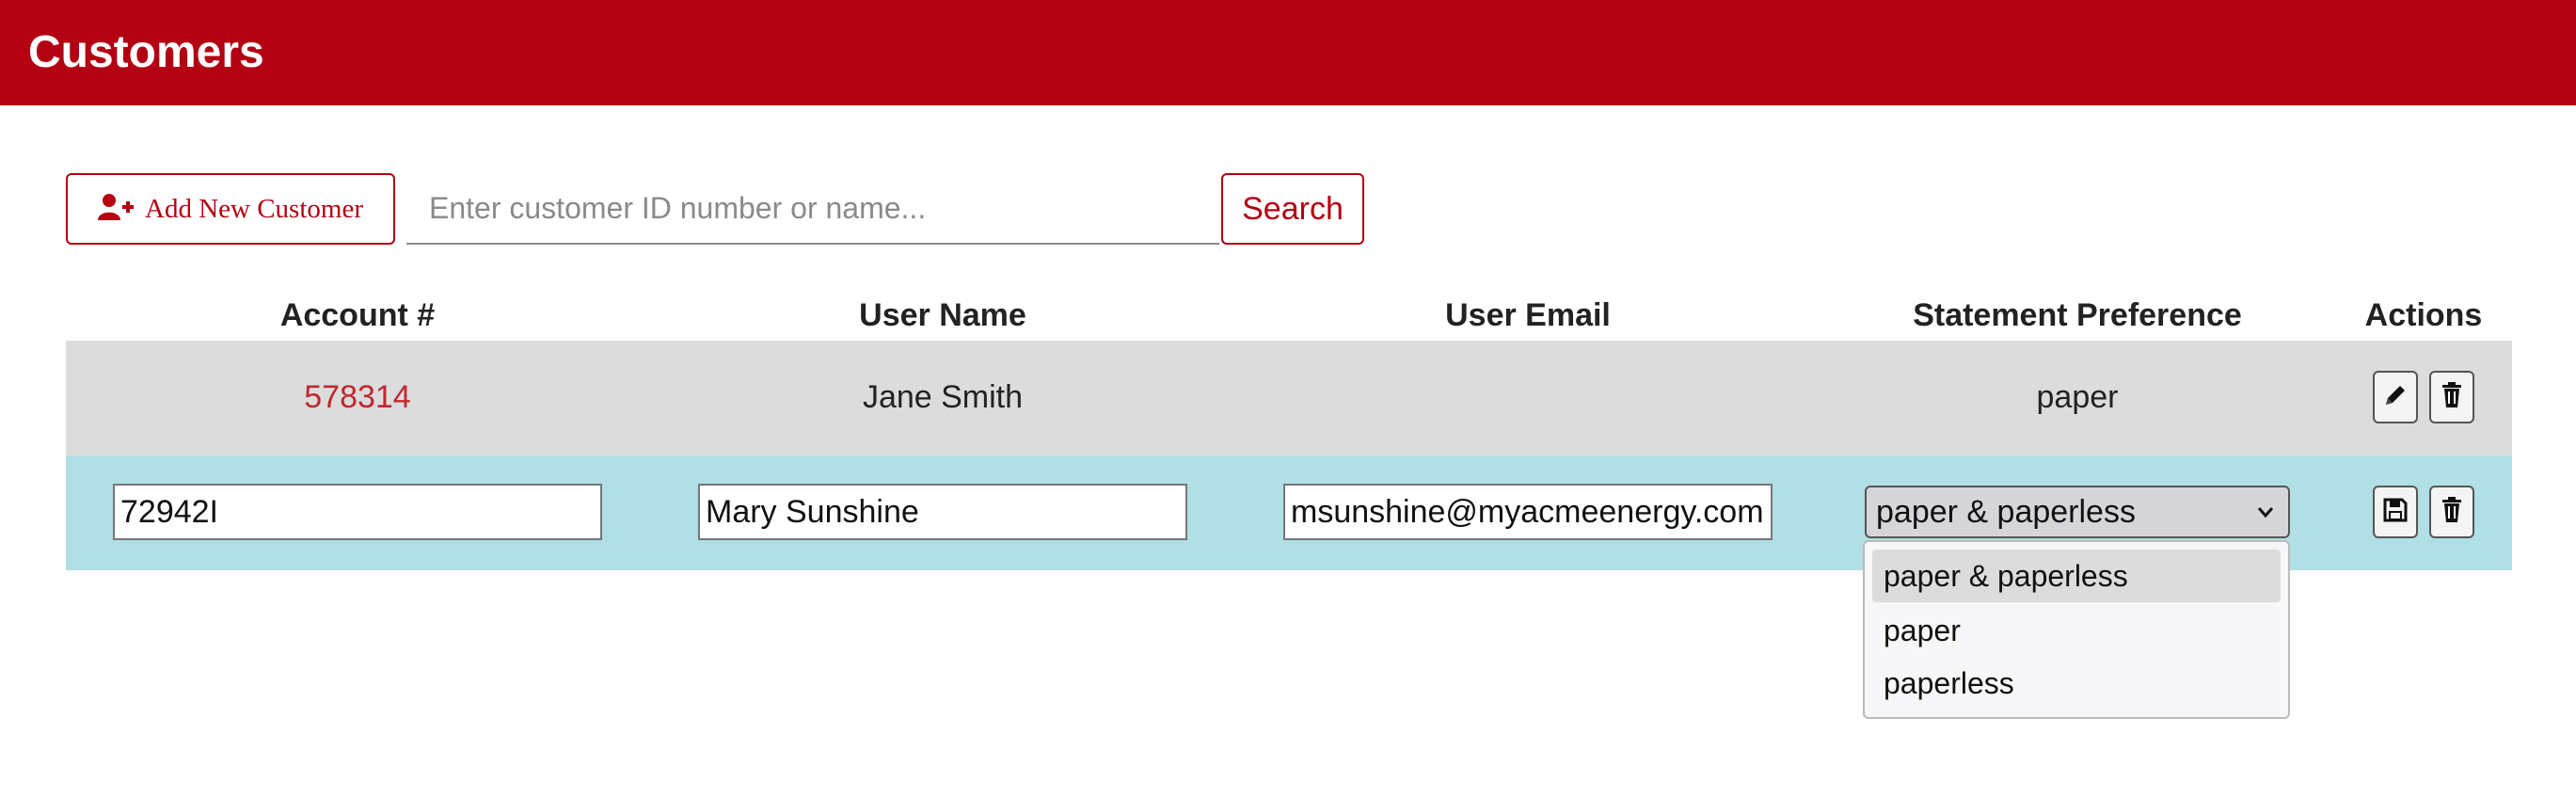 The width and height of the screenshot is (2576, 798). What do you see at coordinates (357, 315) in the screenshot?
I see `column-header-account: Account #` at bounding box center [357, 315].